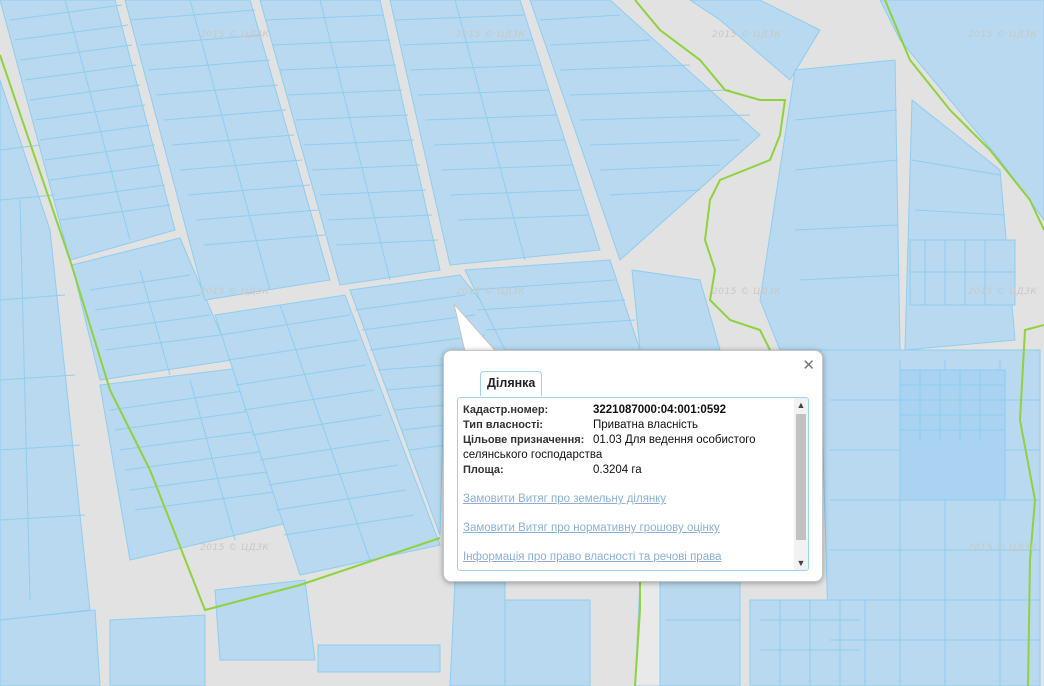 The width and height of the screenshot is (1044, 686). What do you see at coordinates (503, 425) in the screenshot?
I see `field-label: Тип власності:` at bounding box center [503, 425].